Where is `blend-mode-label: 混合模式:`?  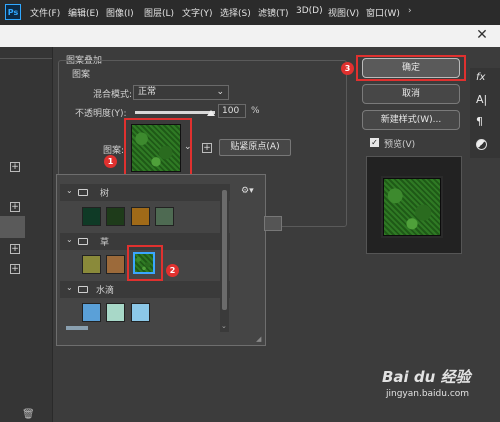
blend-mode-label: 混合模式: is located at coordinates (113, 95).